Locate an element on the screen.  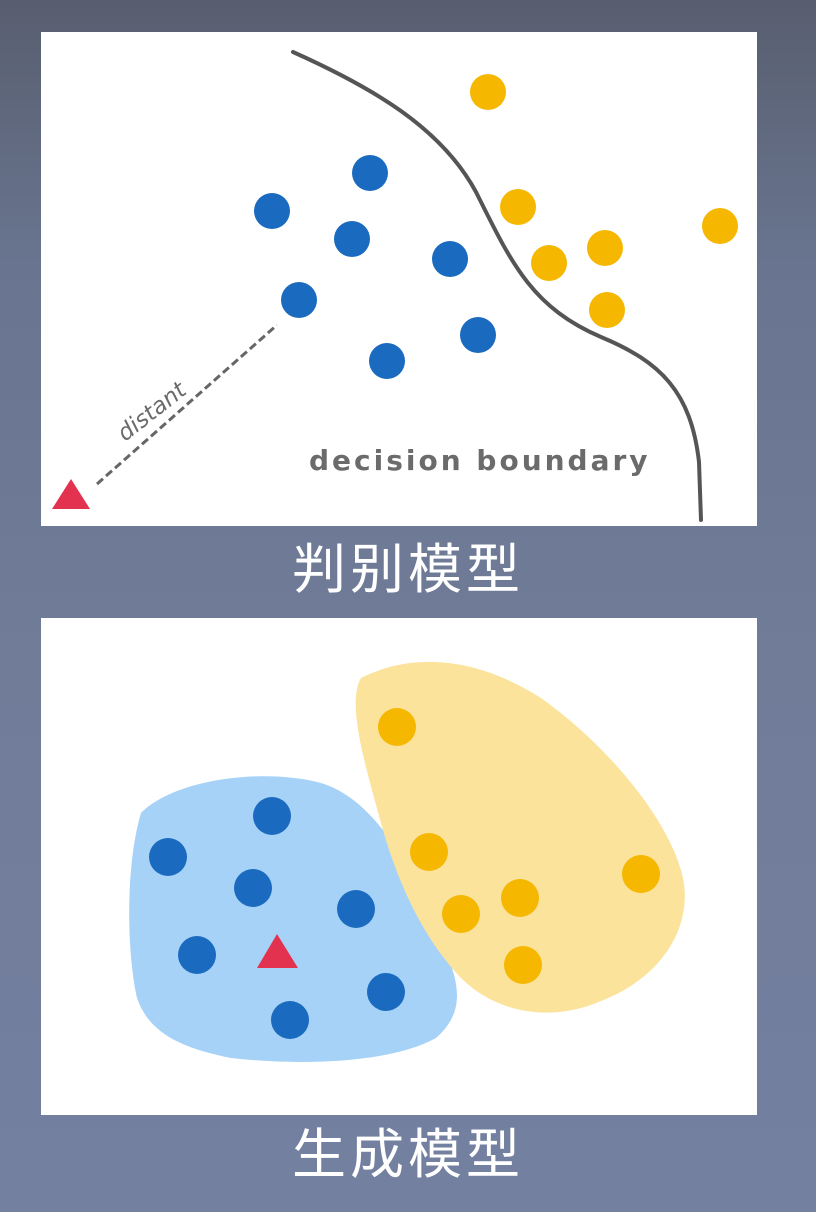
class-b-points is located at coordinates (604, 201).